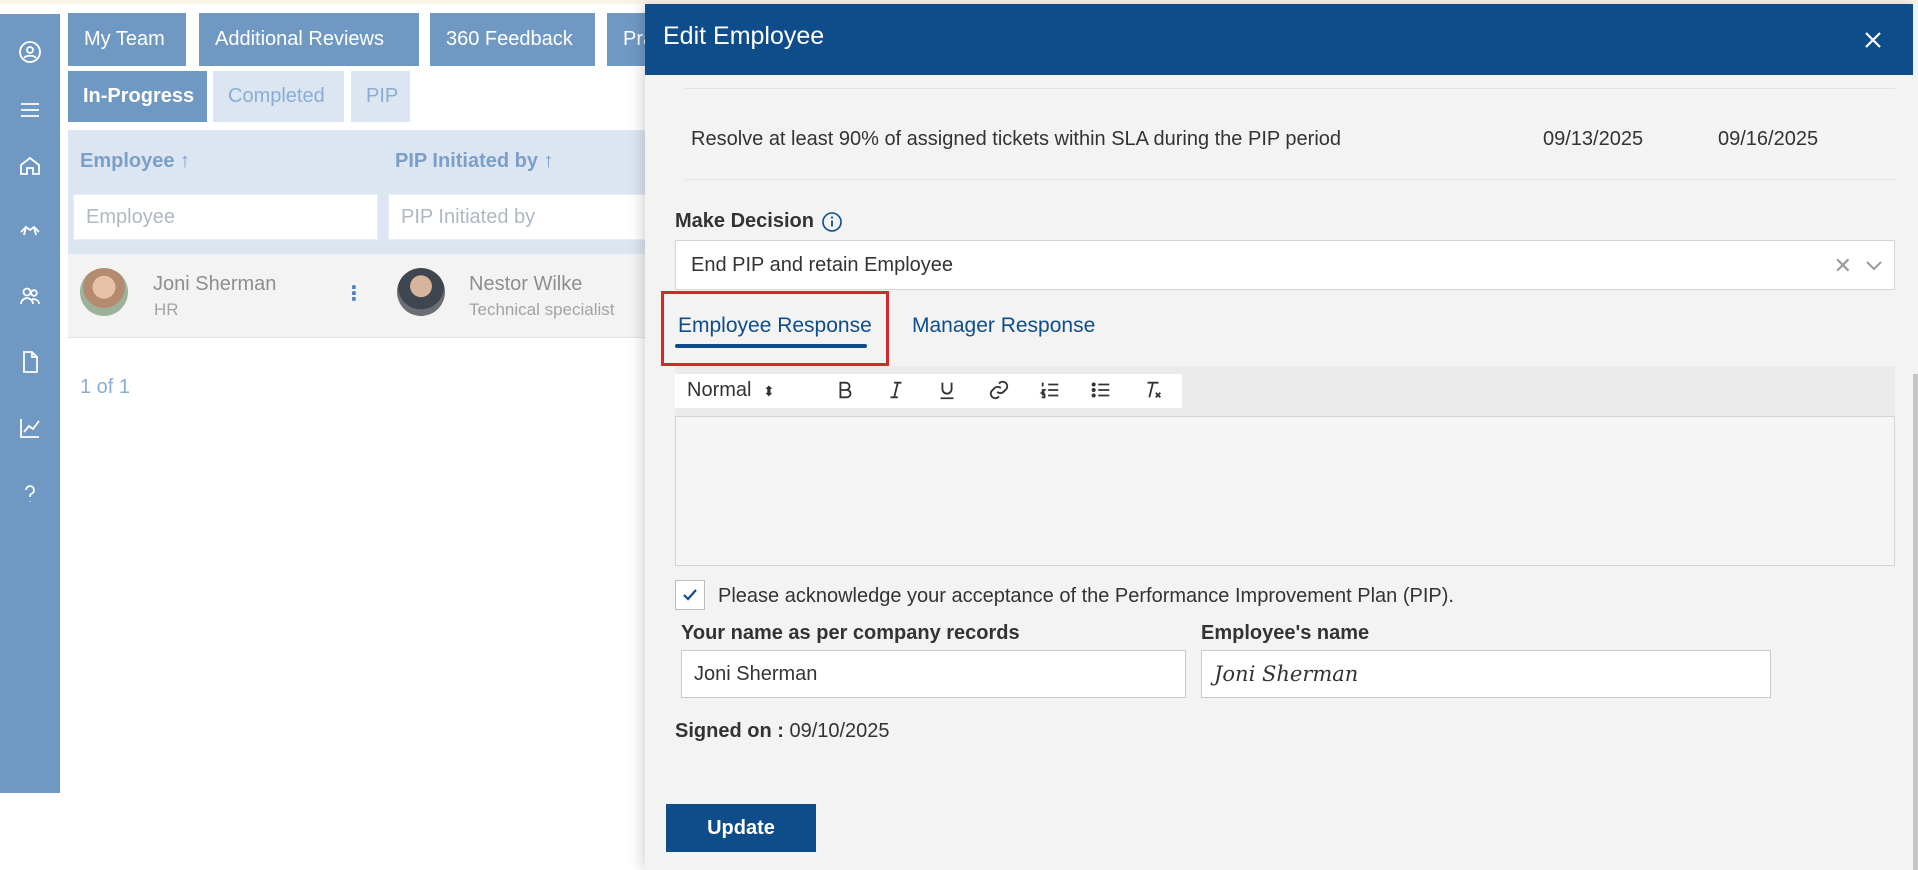 This screenshot has width=1918, height=870. What do you see at coordinates (1593, 139) in the screenshot?
I see `goal-start-date: 09/13/2025` at bounding box center [1593, 139].